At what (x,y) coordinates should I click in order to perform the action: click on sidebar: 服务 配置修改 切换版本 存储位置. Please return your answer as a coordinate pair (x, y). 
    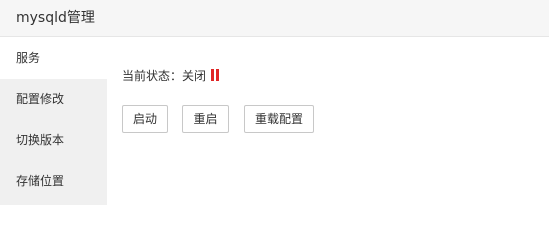
    Looking at the image, I should click on (53, 121).